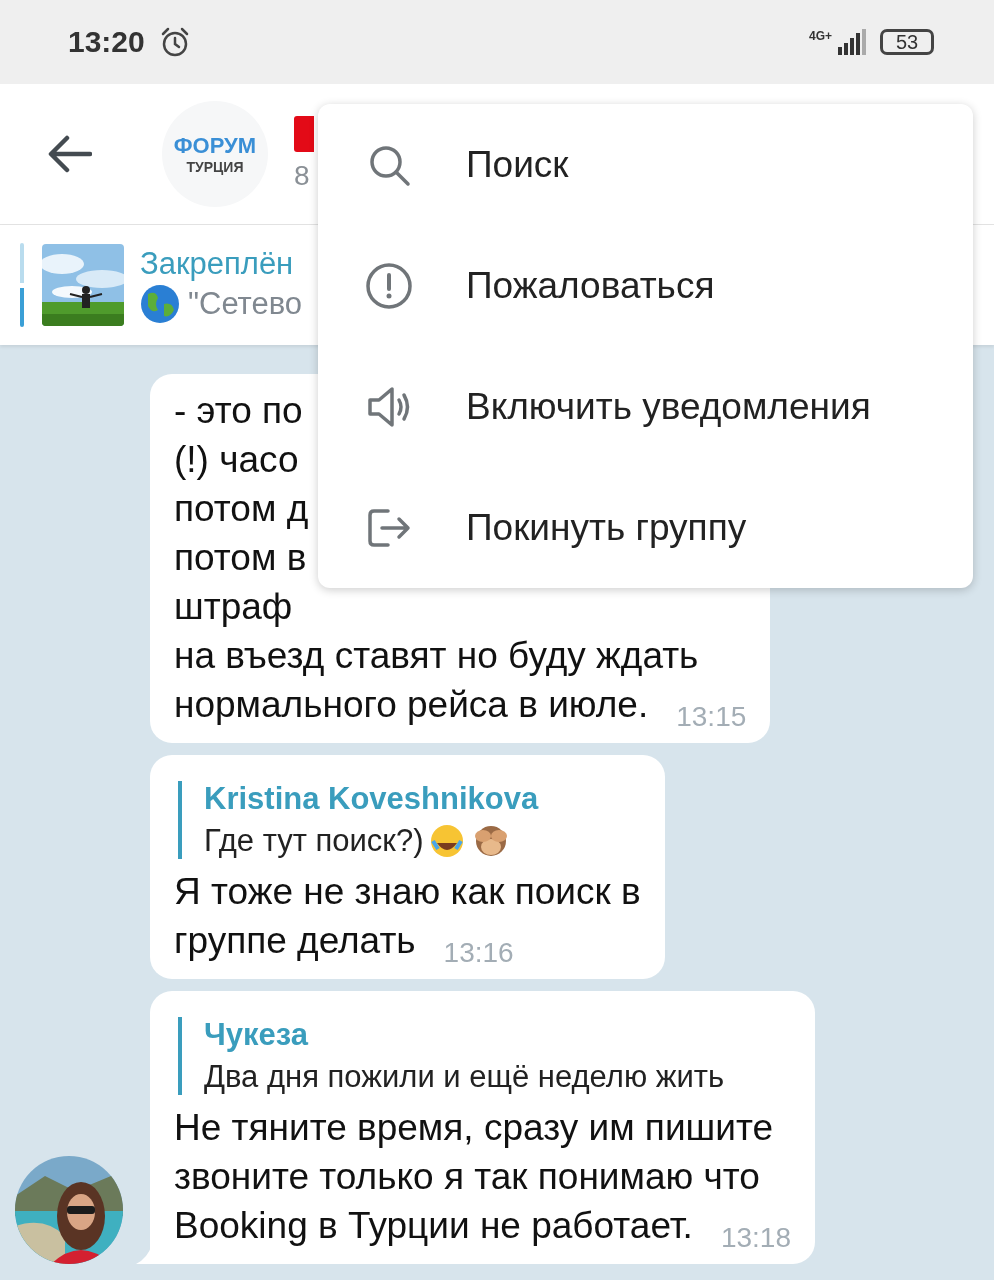 Image resolution: width=994 pixels, height=1280 pixels. I want to click on message-time: 13:18, so click(755, 1238).